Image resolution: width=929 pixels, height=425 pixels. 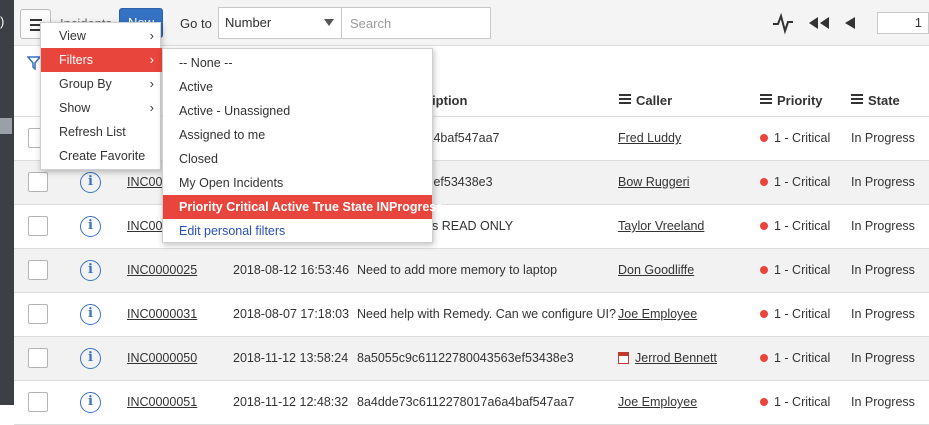 What do you see at coordinates (457, 270) in the screenshot?
I see `short-description: Need to add more memory to laptop` at bounding box center [457, 270].